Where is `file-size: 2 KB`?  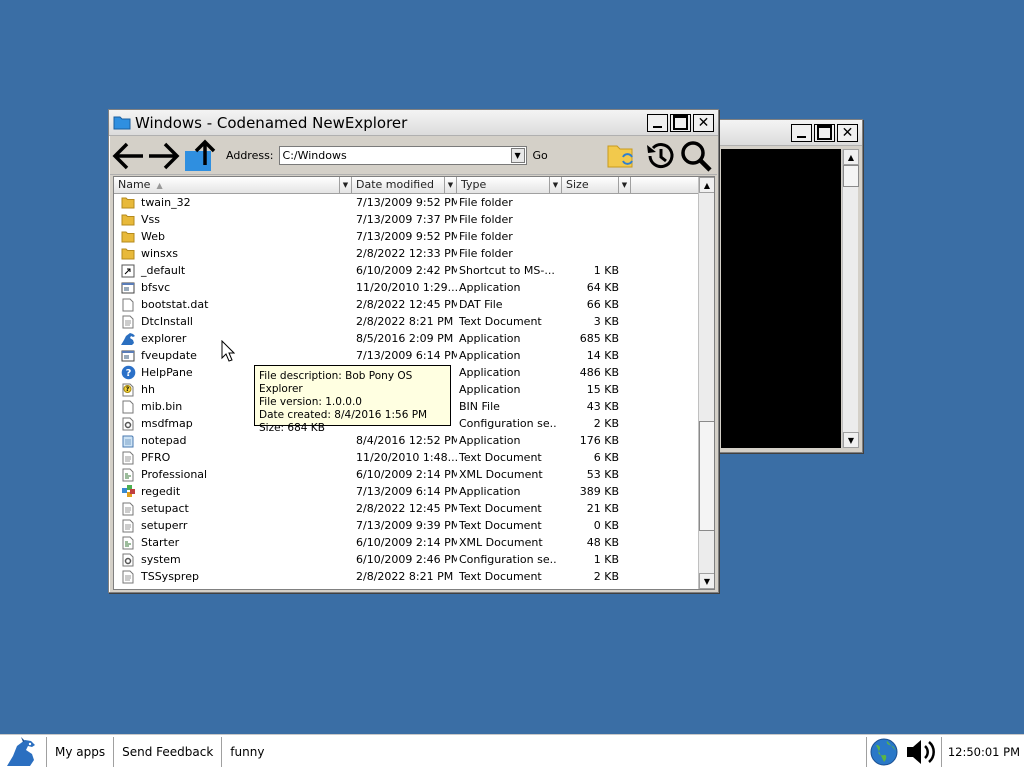 file-size: 2 KB is located at coordinates (606, 576).